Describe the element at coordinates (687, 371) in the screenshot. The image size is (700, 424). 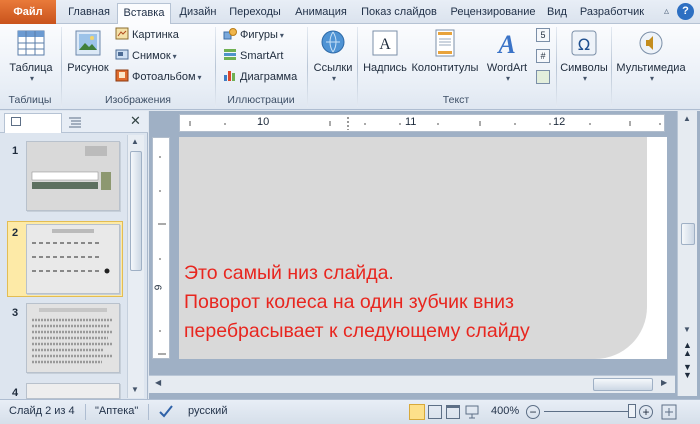
I see `next-slide-icon: ▼ ▼` at that location.